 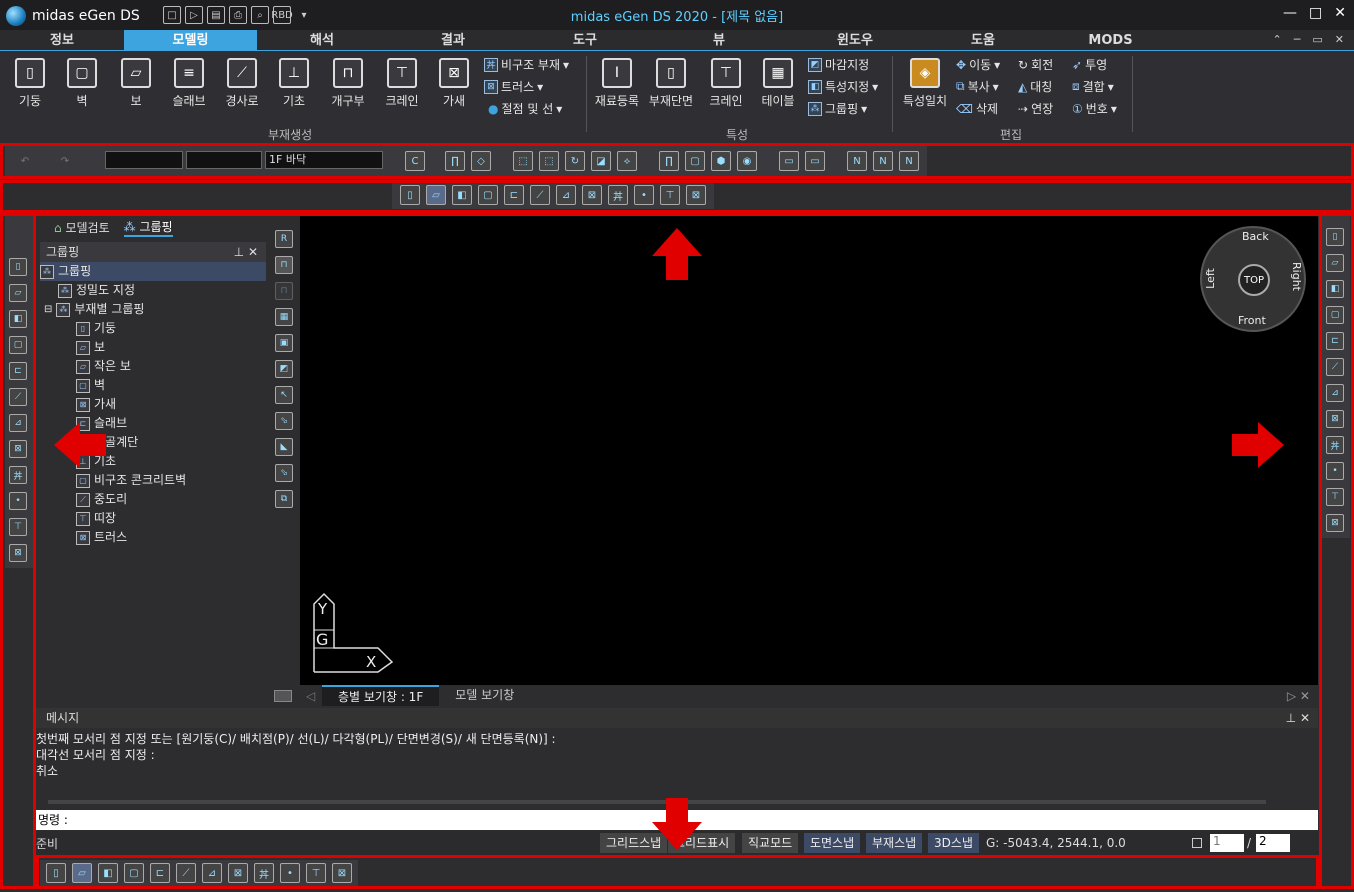 What do you see at coordinates (101, 499) in the screenshot?
I see `tree-item-purlin: ⟋ 중도리` at bounding box center [101, 499].